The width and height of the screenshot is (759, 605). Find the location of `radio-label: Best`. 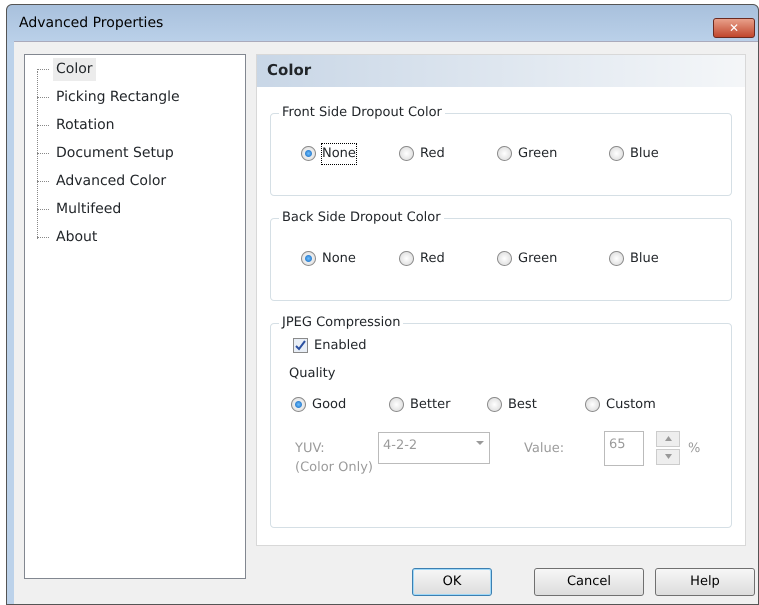

radio-label: Best is located at coordinates (522, 405).